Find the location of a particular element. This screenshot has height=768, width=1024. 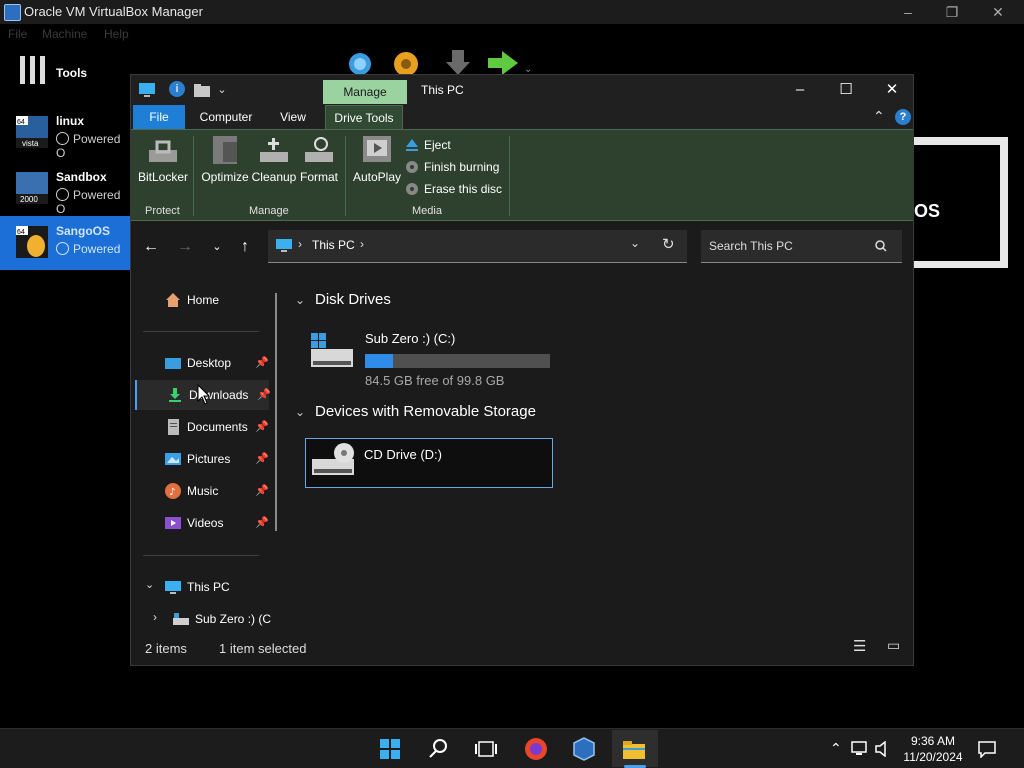

vm-item-sangoos: 64 SangoOS Powered is located at coordinates (65, 243).